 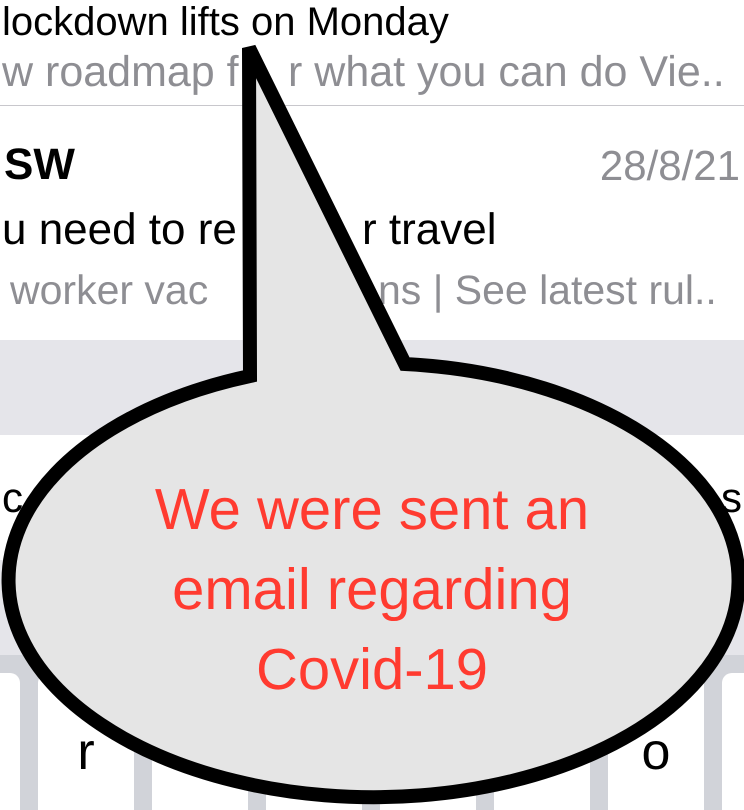 What do you see at coordinates (119, 229) in the screenshot?
I see `email-subject: u need to re` at bounding box center [119, 229].